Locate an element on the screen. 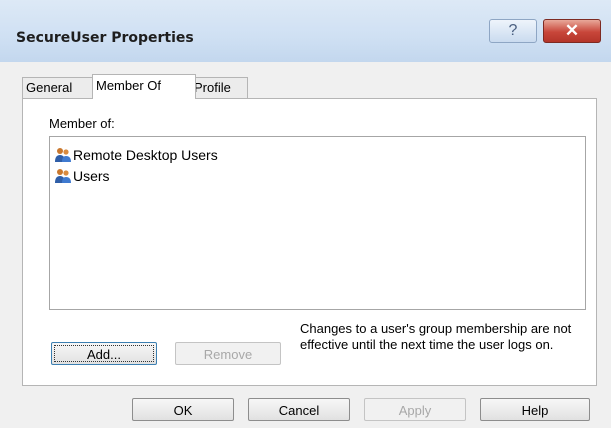 This screenshot has width=611, height=428. close-button: ✕ is located at coordinates (572, 31).